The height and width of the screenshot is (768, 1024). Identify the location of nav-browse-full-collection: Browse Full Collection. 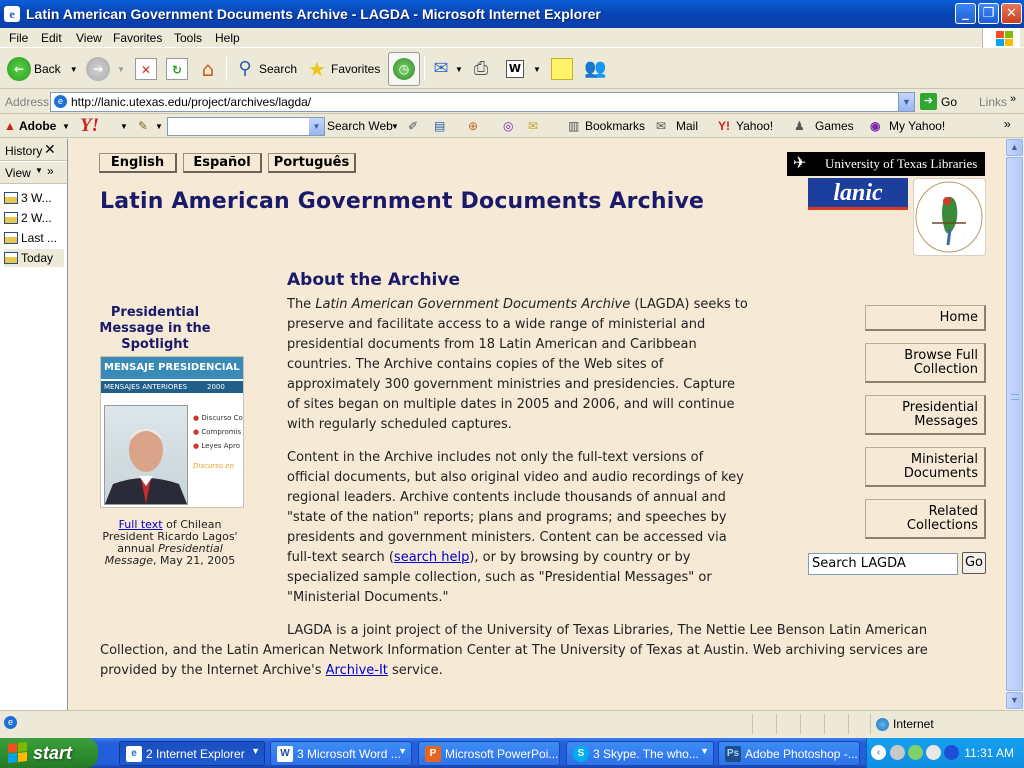
(925, 363).